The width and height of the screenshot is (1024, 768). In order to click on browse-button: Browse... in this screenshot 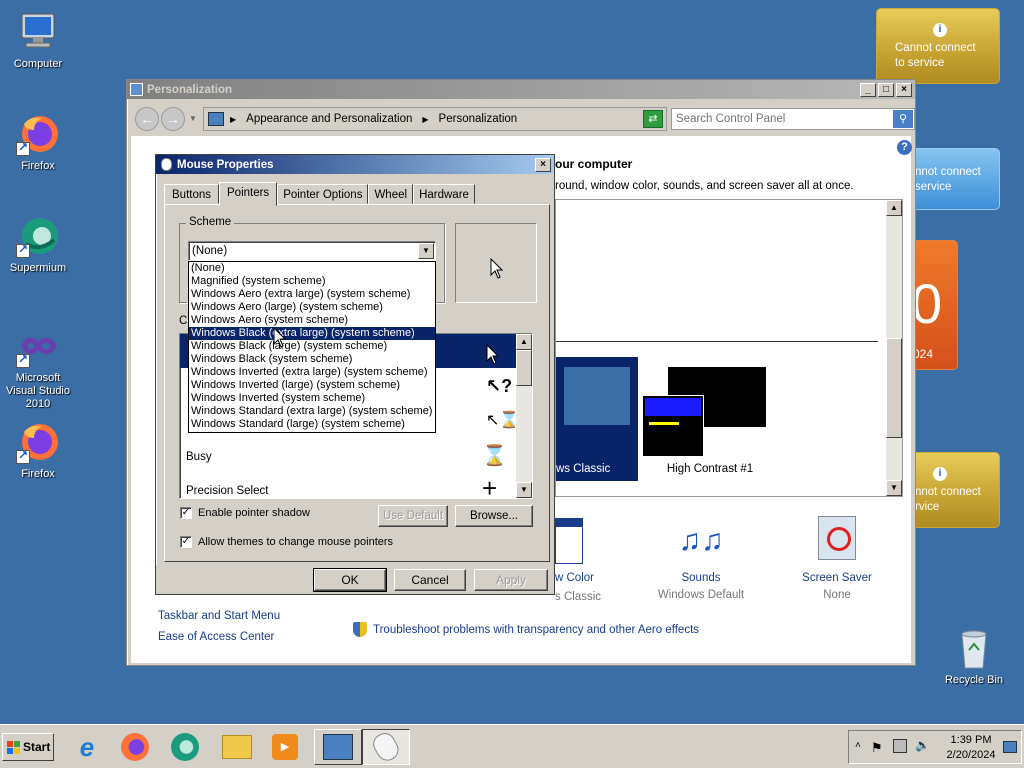, I will do `click(494, 516)`.